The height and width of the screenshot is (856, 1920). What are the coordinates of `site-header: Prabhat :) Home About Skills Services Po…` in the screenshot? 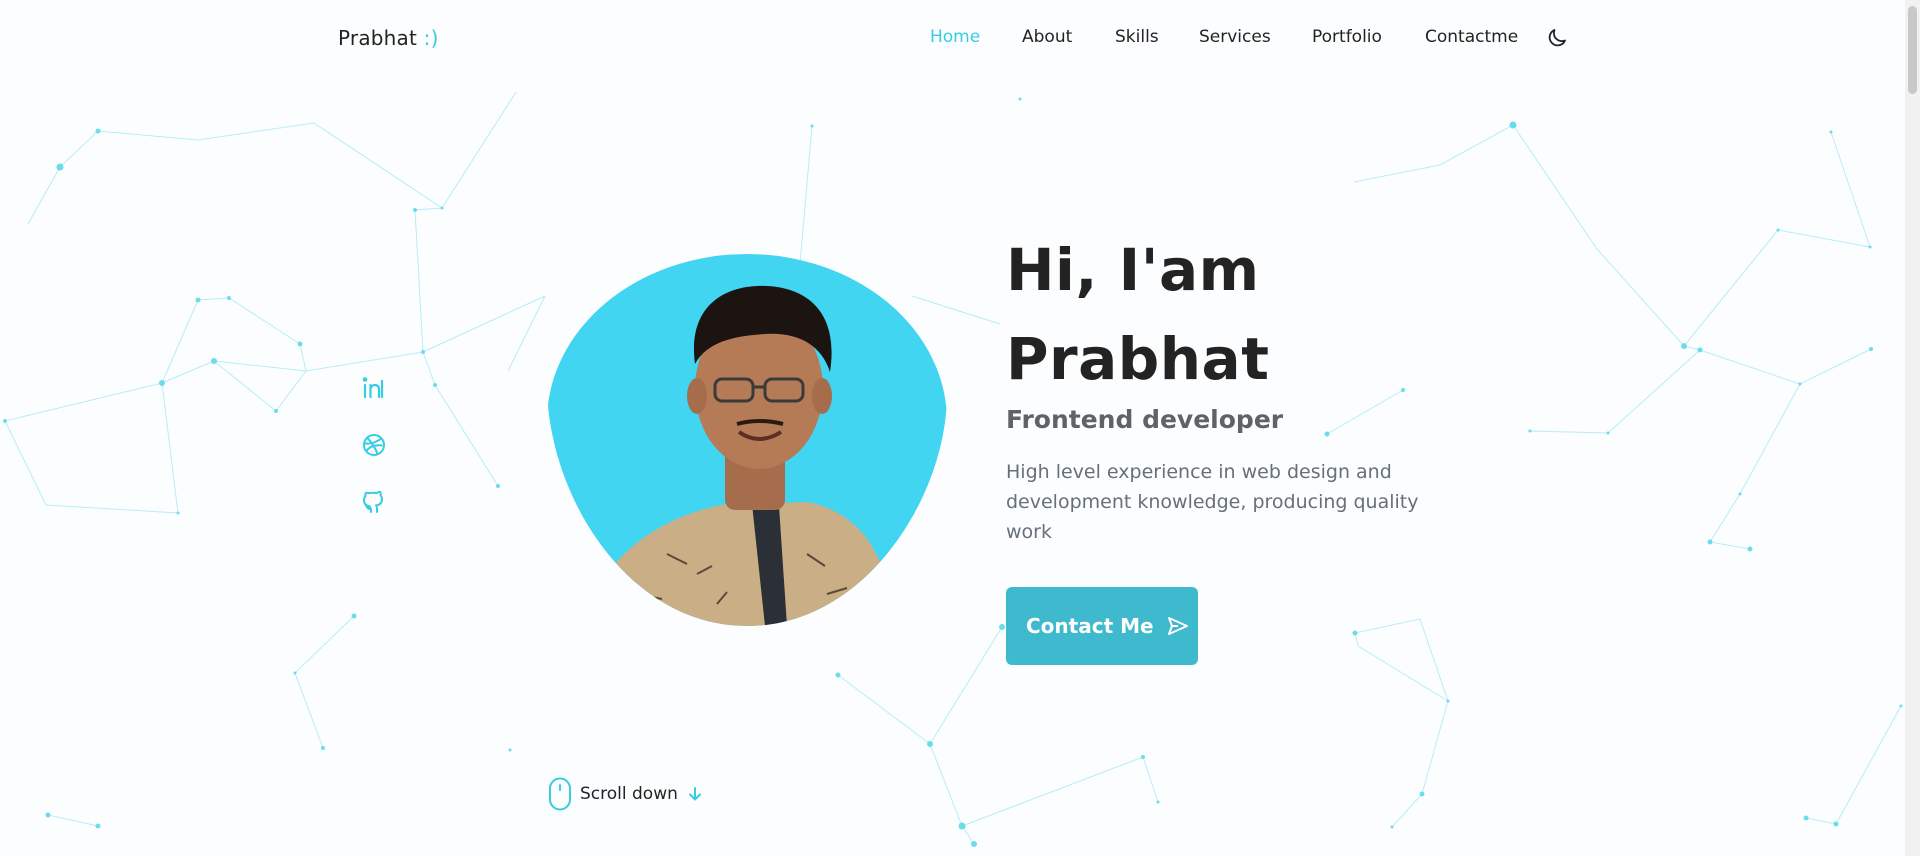 It's located at (952, 39).